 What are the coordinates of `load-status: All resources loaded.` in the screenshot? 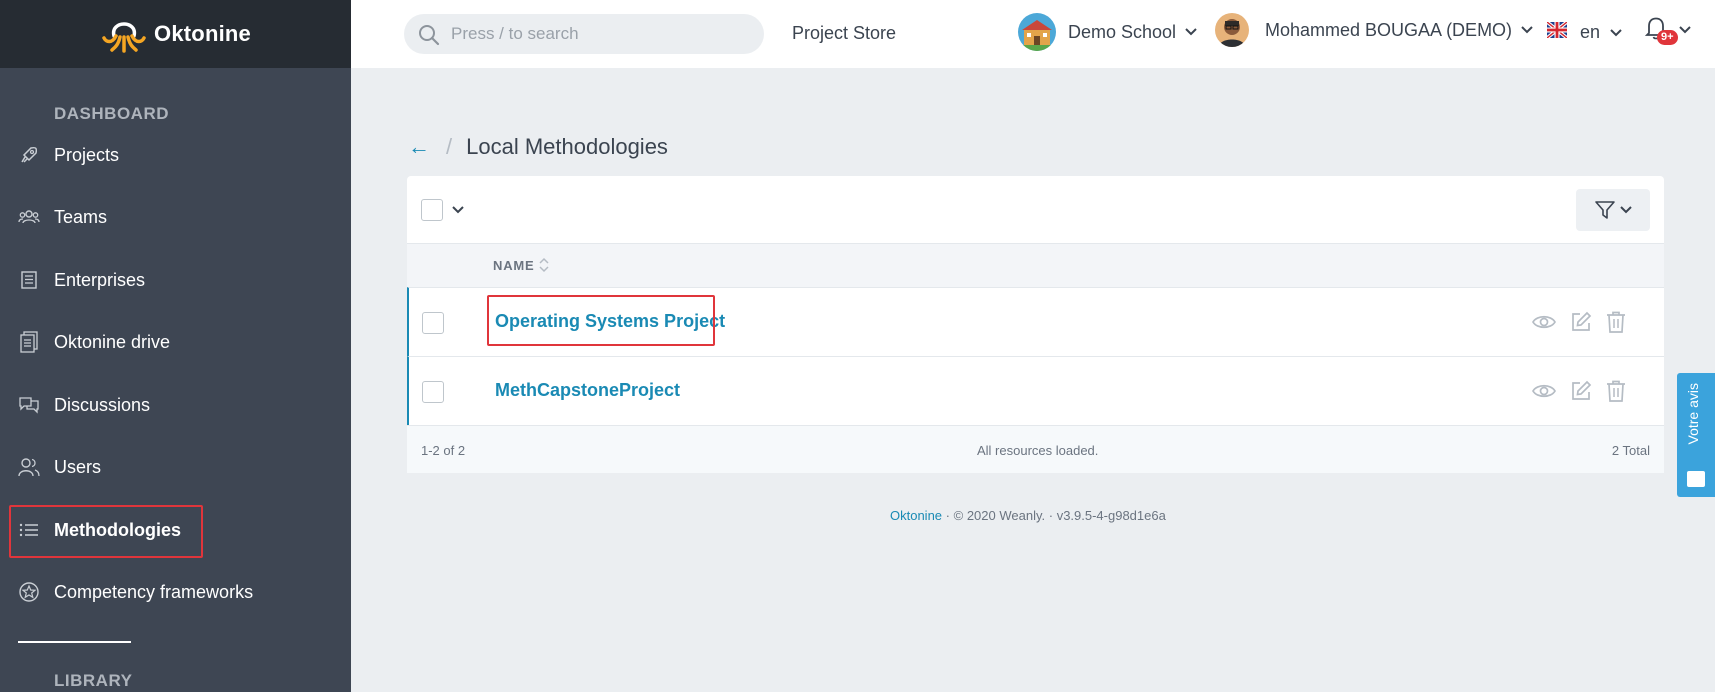 It's located at (1038, 450).